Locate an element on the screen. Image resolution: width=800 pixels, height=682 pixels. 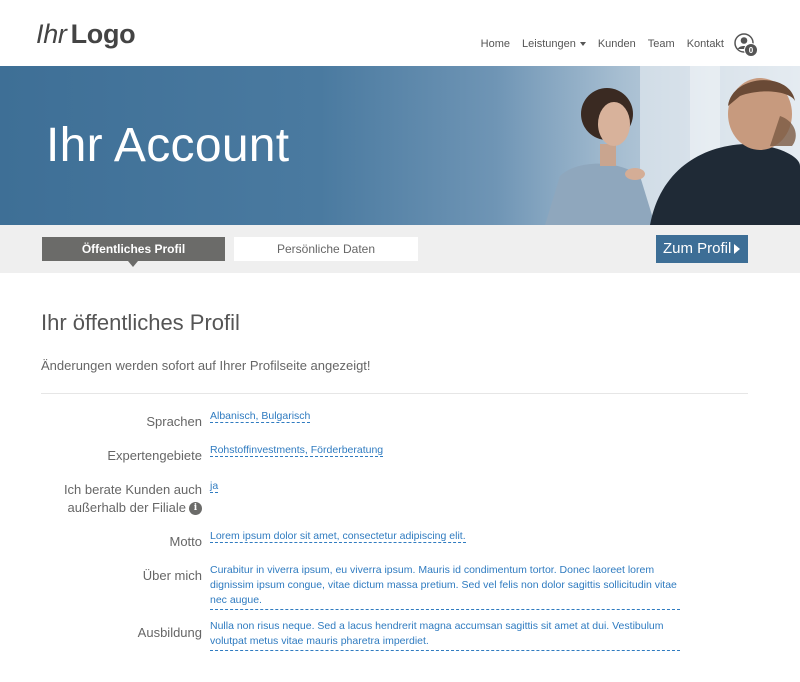
outside-branch-value: ja is located at coordinates (214, 486).